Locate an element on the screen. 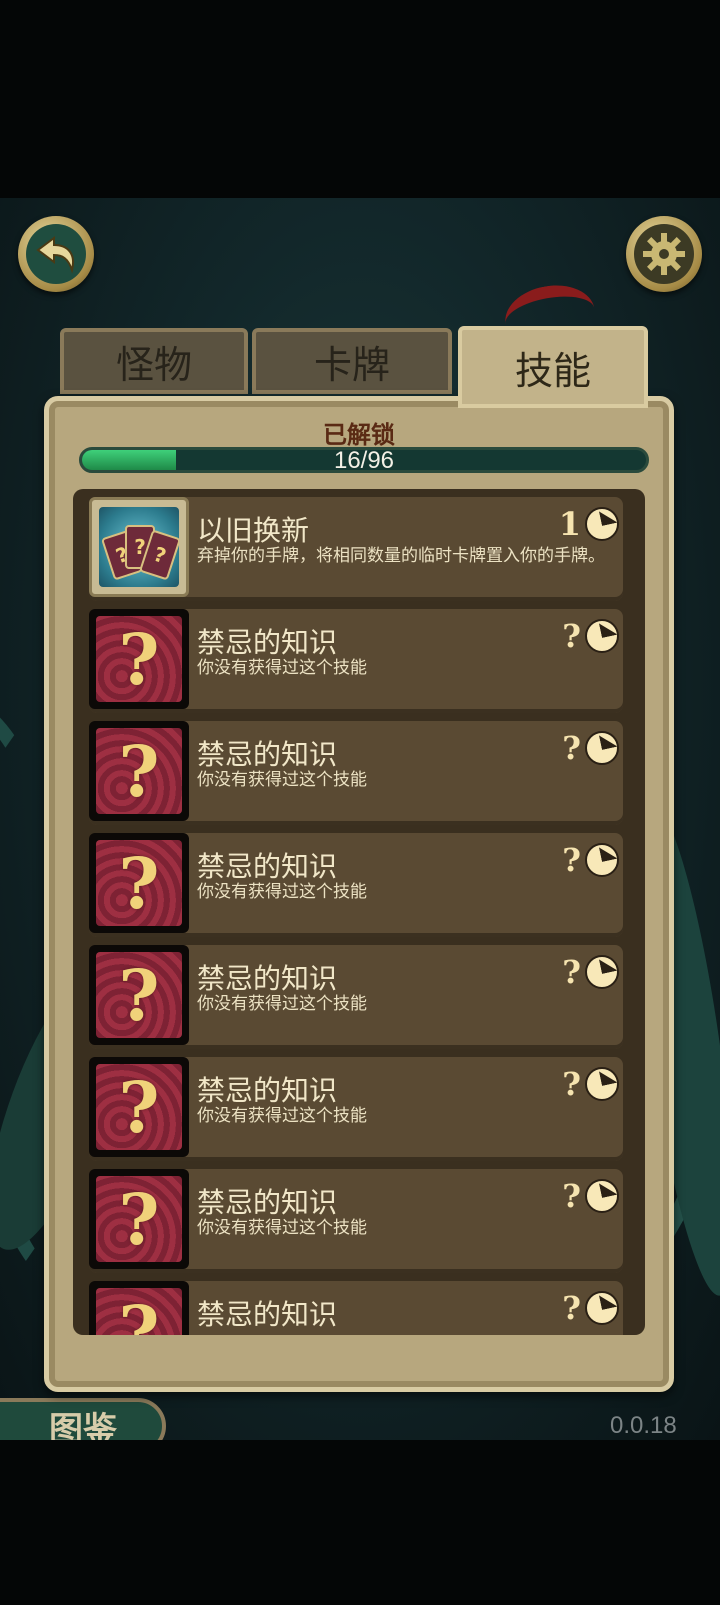 This screenshot has width=720, height=1605. back-arrow-icon is located at coordinates (56, 254).